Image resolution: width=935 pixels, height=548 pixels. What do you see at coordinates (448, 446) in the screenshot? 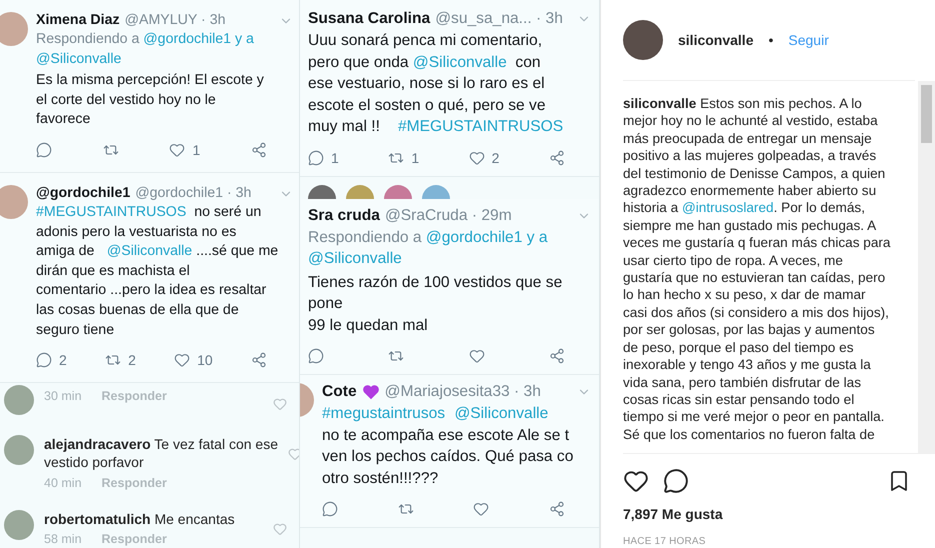
I see `tweet-text: #megustaintrusos @Siliconvalle no te acompaña ese escote Ale se t ven los pechos caídos. Qué pasa co otro sostén!!!???` at bounding box center [448, 446].